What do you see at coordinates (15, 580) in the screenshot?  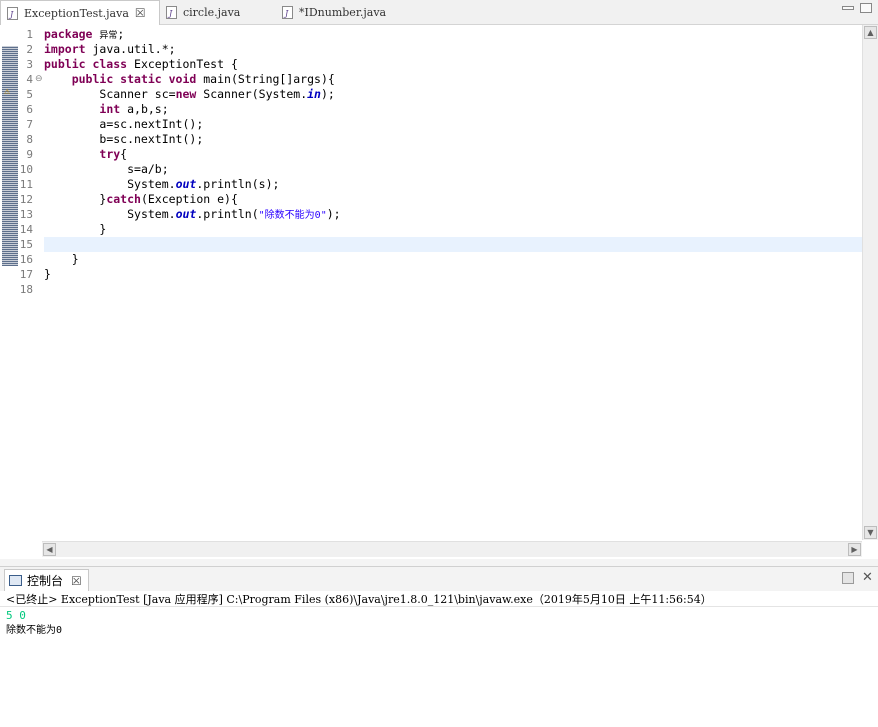 I see `console-icon` at bounding box center [15, 580].